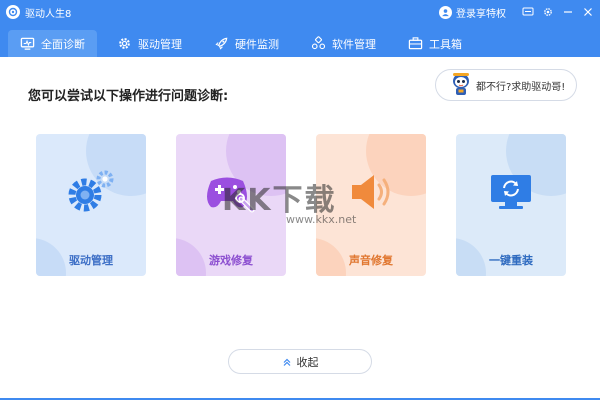 The height and width of the screenshot is (400, 600). I want to click on speaker-icon, so click(371, 192).